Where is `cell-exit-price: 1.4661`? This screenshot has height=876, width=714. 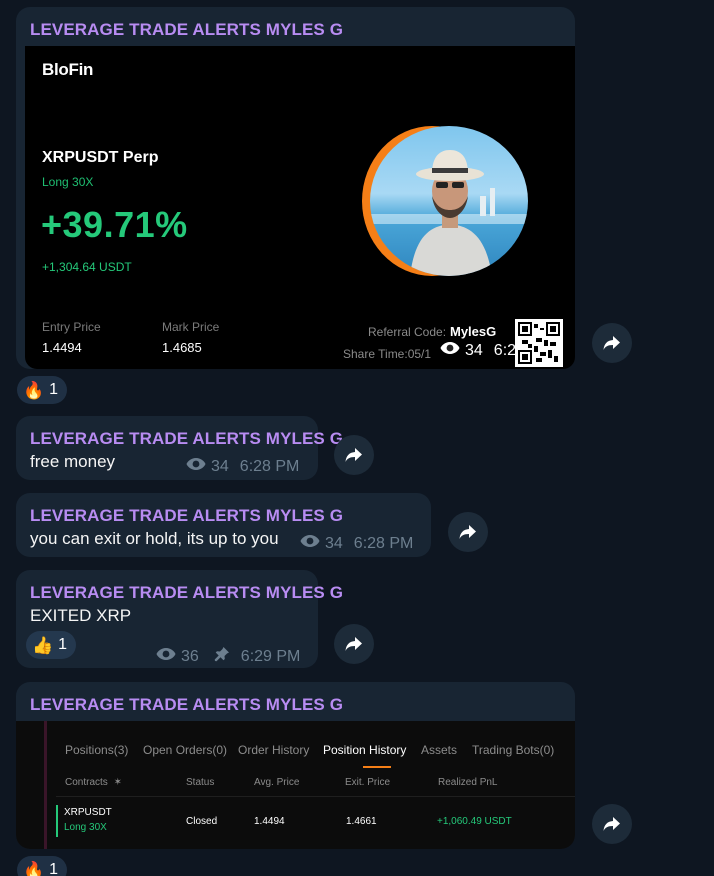
cell-exit-price: 1.4661 is located at coordinates (361, 821).